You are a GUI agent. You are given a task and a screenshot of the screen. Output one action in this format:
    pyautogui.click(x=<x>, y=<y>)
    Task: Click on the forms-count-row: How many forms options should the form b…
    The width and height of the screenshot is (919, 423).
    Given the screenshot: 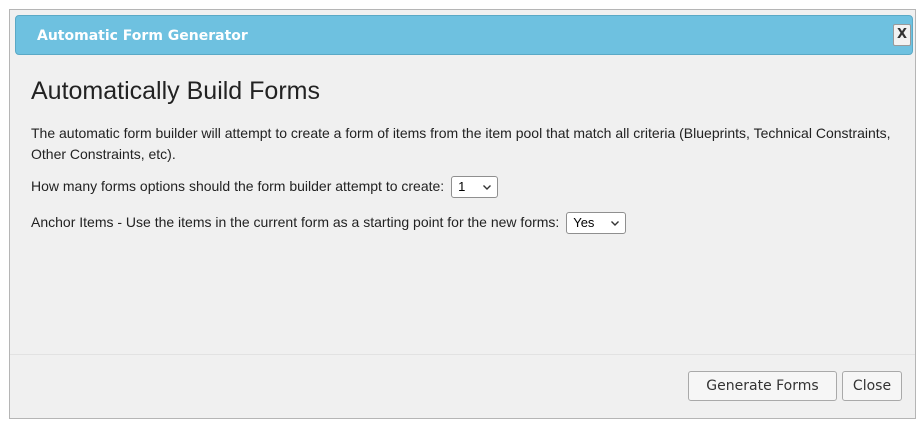 What is the action you would take?
    pyautogui.click(x=265, y=187)
    